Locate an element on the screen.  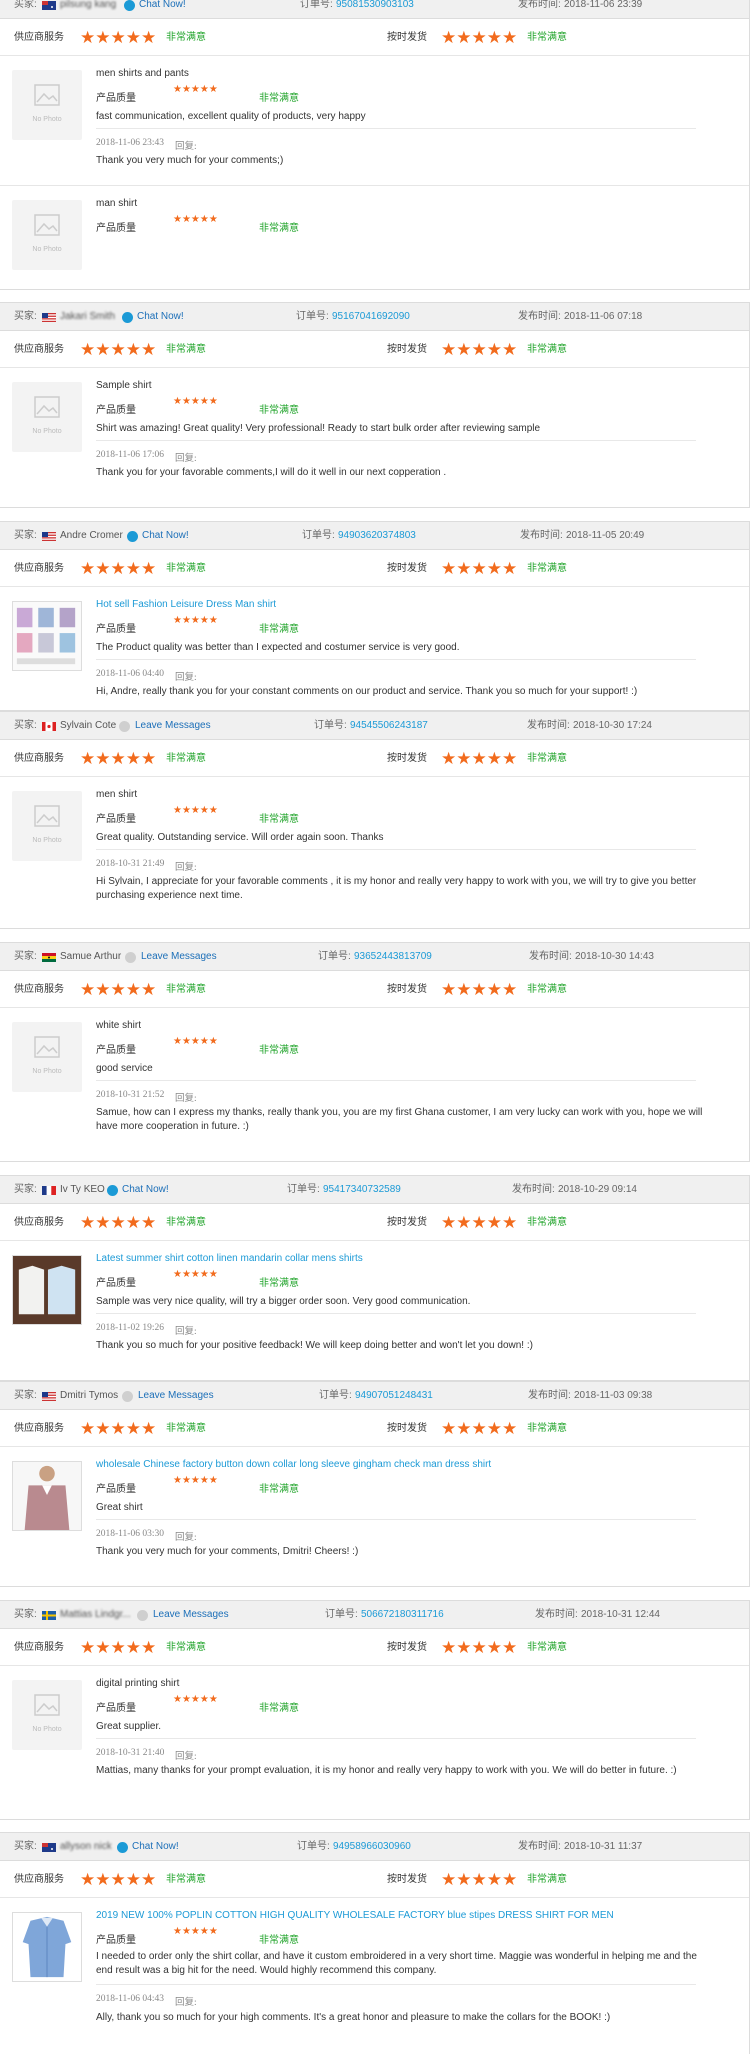
buyer-name: Sylvain Cote is located at coordinates (88, 726).